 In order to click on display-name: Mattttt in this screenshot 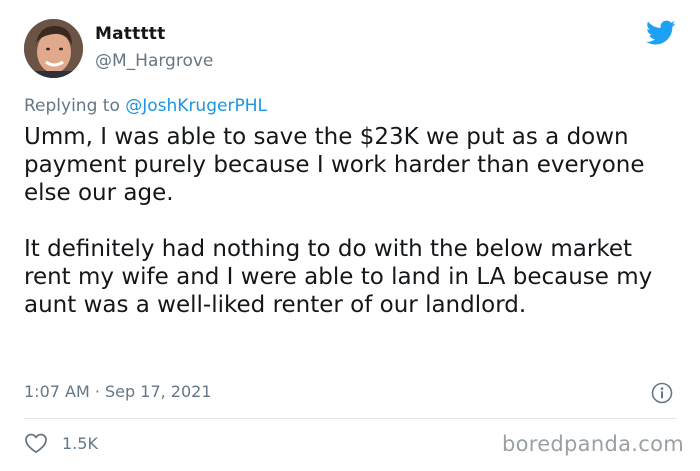, I will do `click(130, 34)`.